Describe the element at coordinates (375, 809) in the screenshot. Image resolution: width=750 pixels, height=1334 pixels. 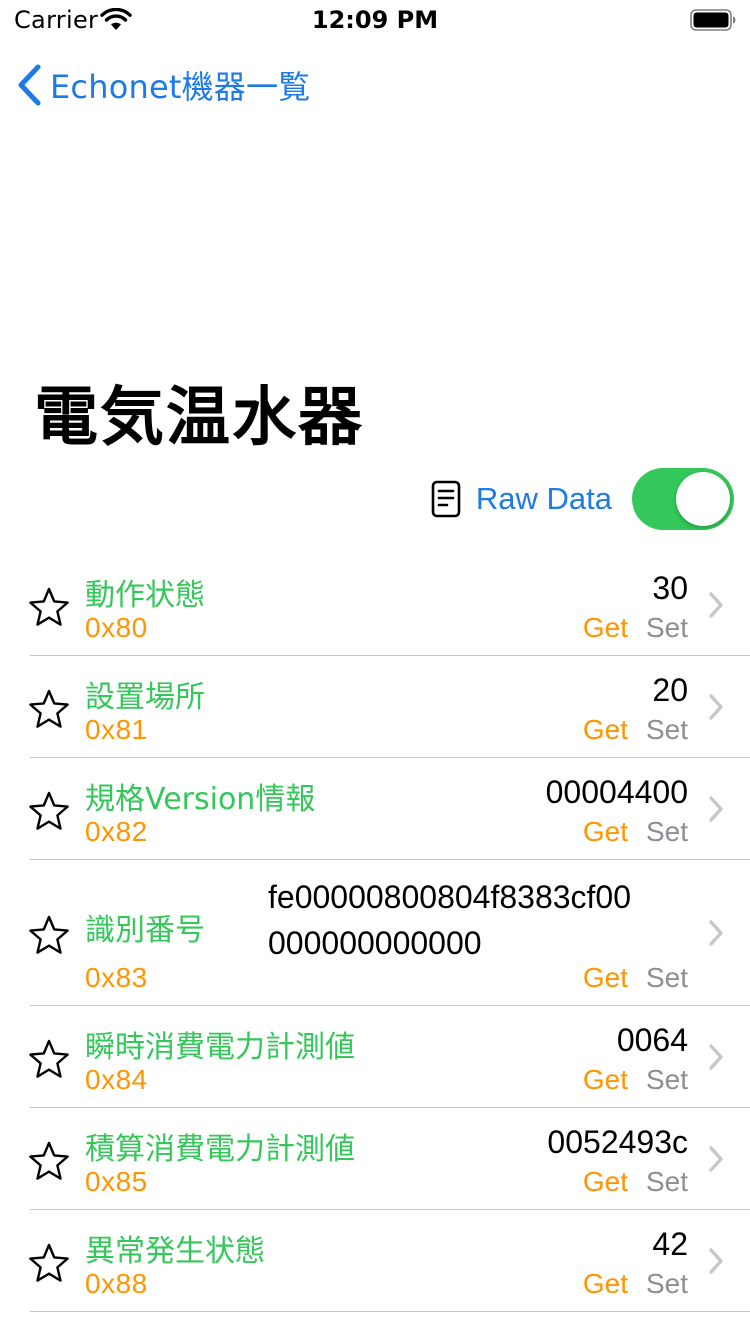
I see `property-row: 規格Version情報 0x82 00004400 Get Set` at that location.